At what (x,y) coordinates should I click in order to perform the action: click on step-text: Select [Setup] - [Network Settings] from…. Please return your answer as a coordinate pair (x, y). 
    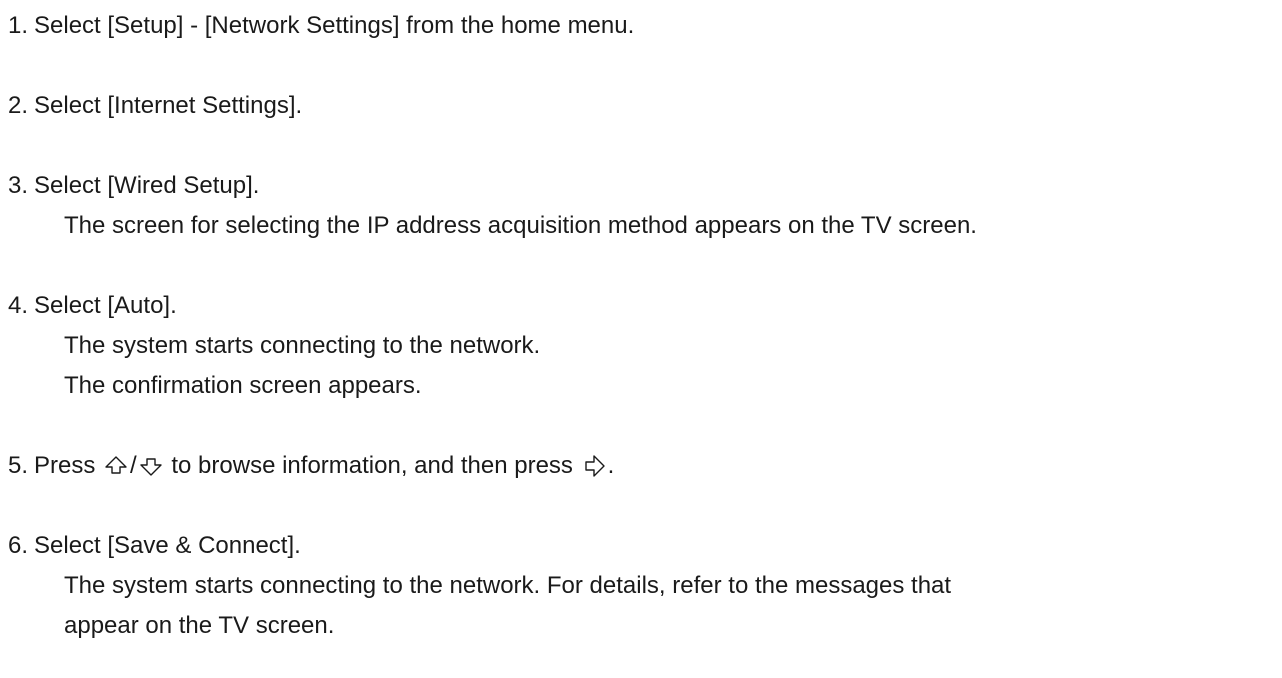
    Looking at the image, I should click on (334, 25).